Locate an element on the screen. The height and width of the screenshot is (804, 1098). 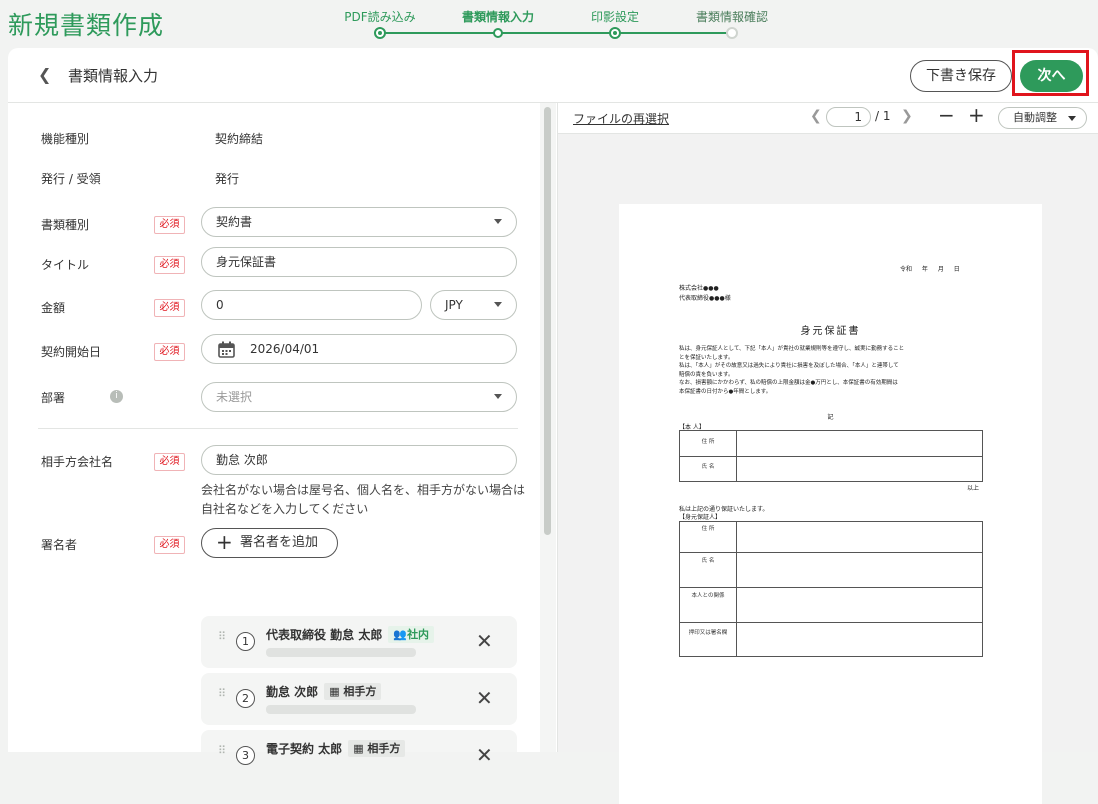
doc-ijou: 以上 is located at coordinates (973, 488).